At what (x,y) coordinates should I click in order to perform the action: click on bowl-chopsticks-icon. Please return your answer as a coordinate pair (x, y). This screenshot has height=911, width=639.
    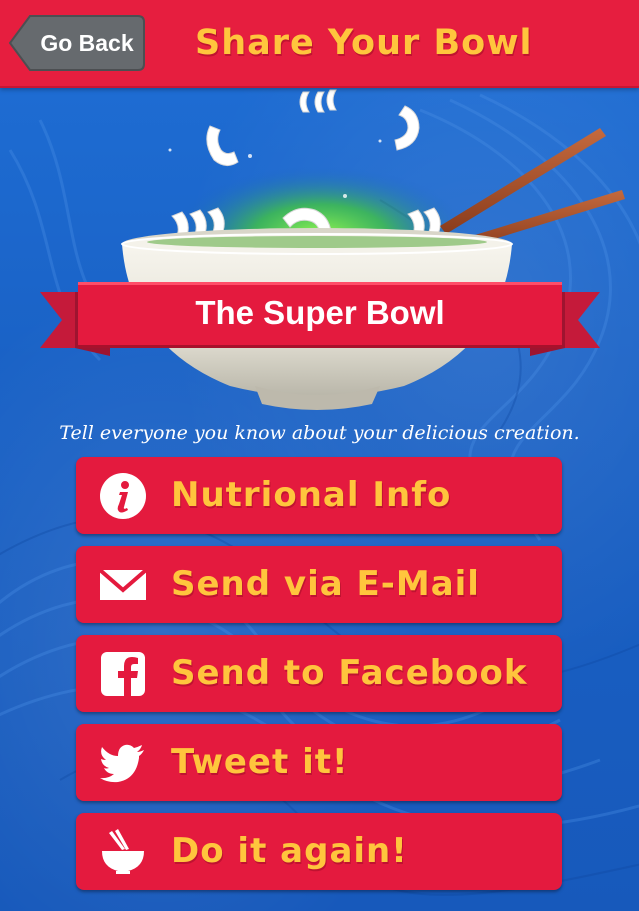
    Looking at the image, I should click on (123, 852).